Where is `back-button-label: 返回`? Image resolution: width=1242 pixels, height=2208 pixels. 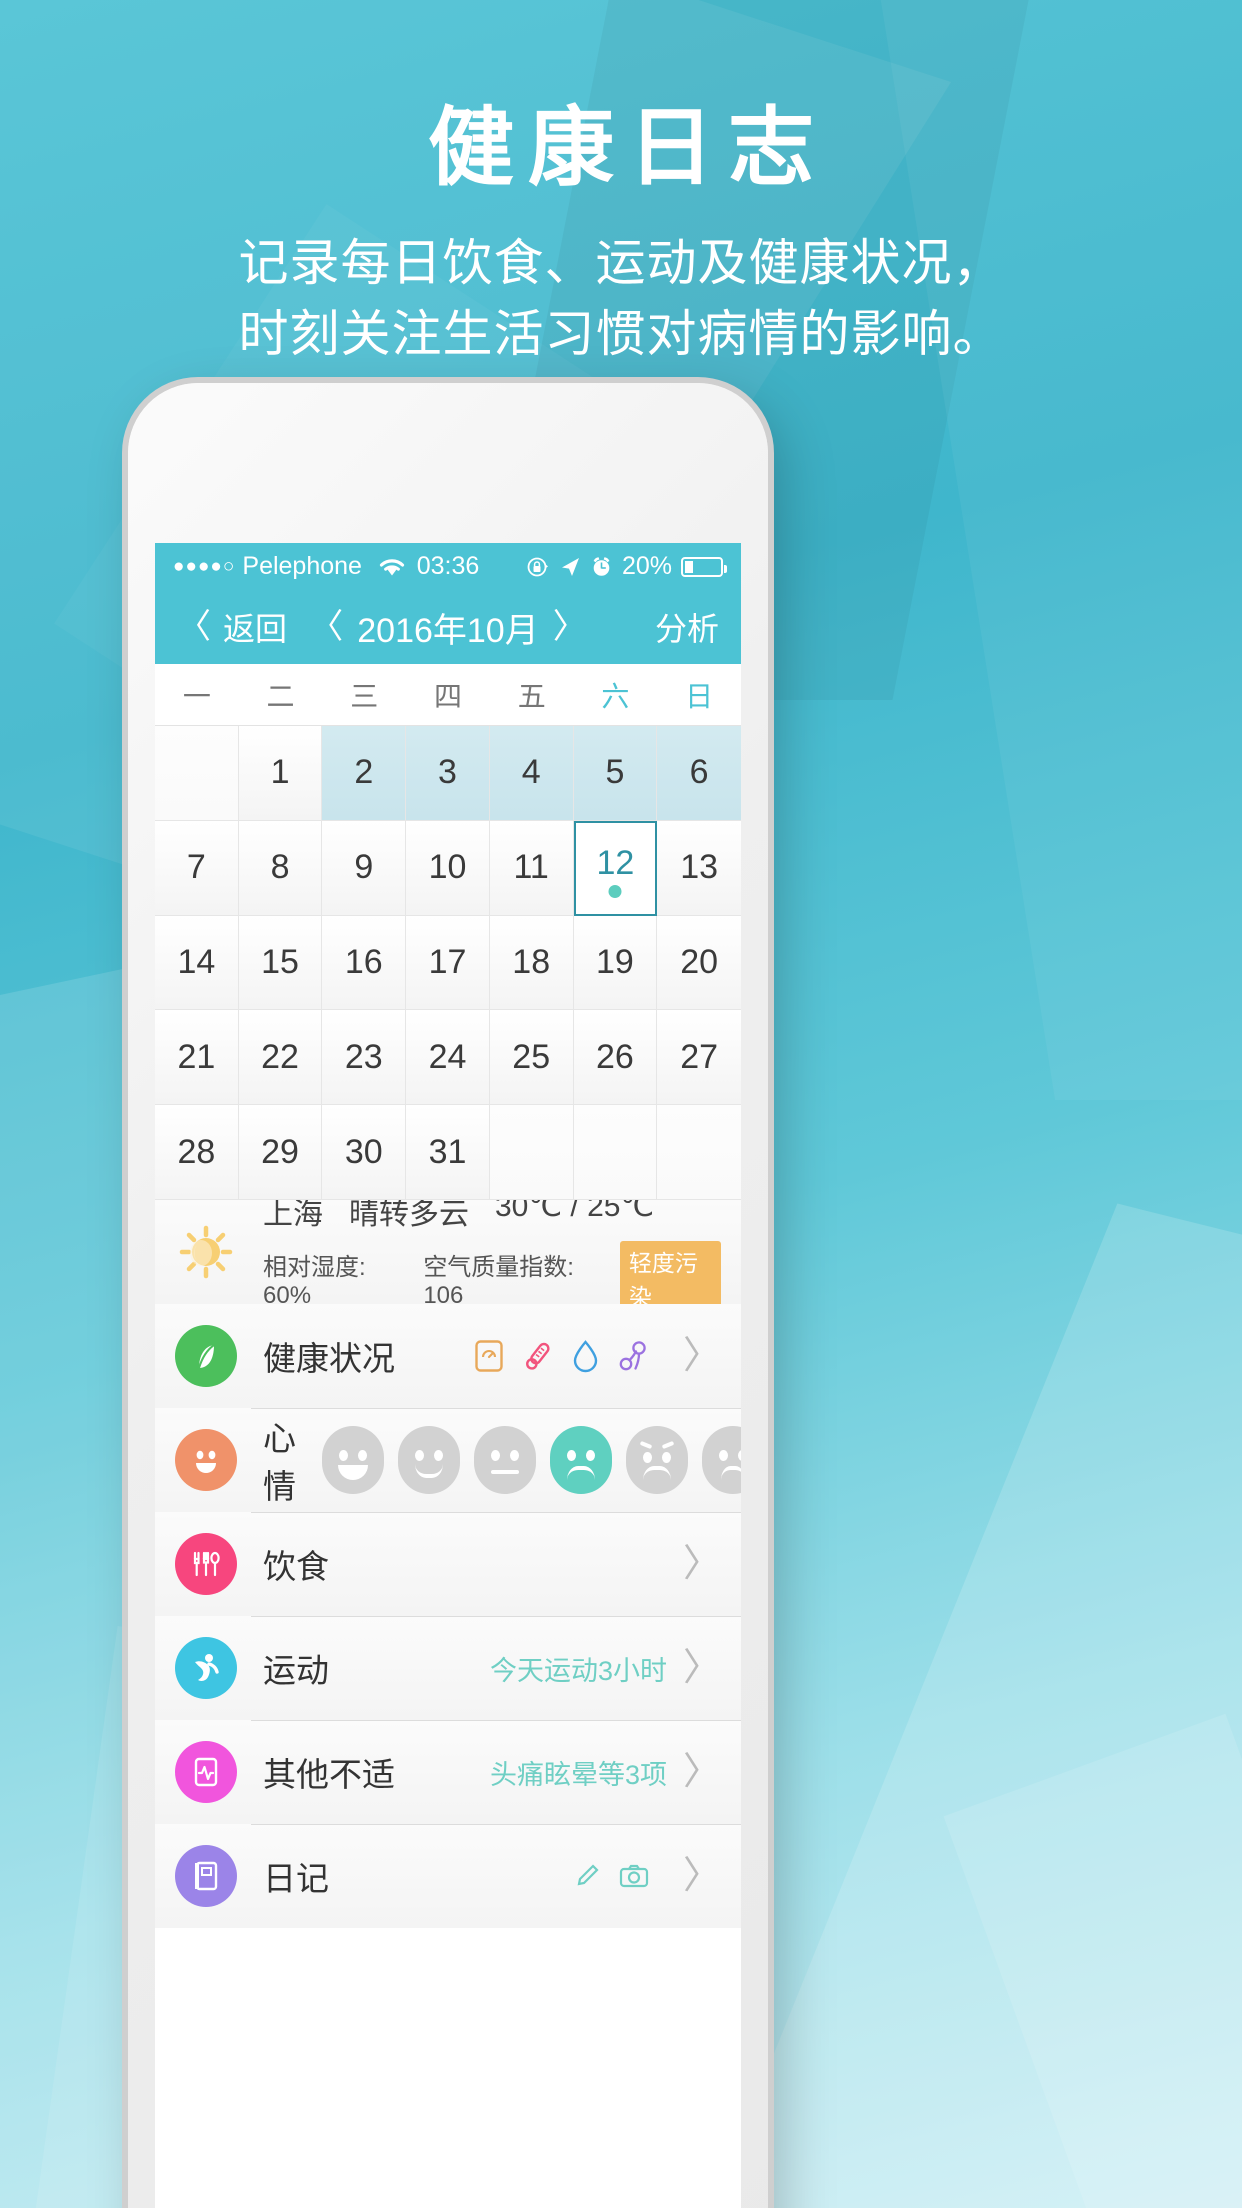
back-button-label: 返回 is located at coordinates (255, 629).